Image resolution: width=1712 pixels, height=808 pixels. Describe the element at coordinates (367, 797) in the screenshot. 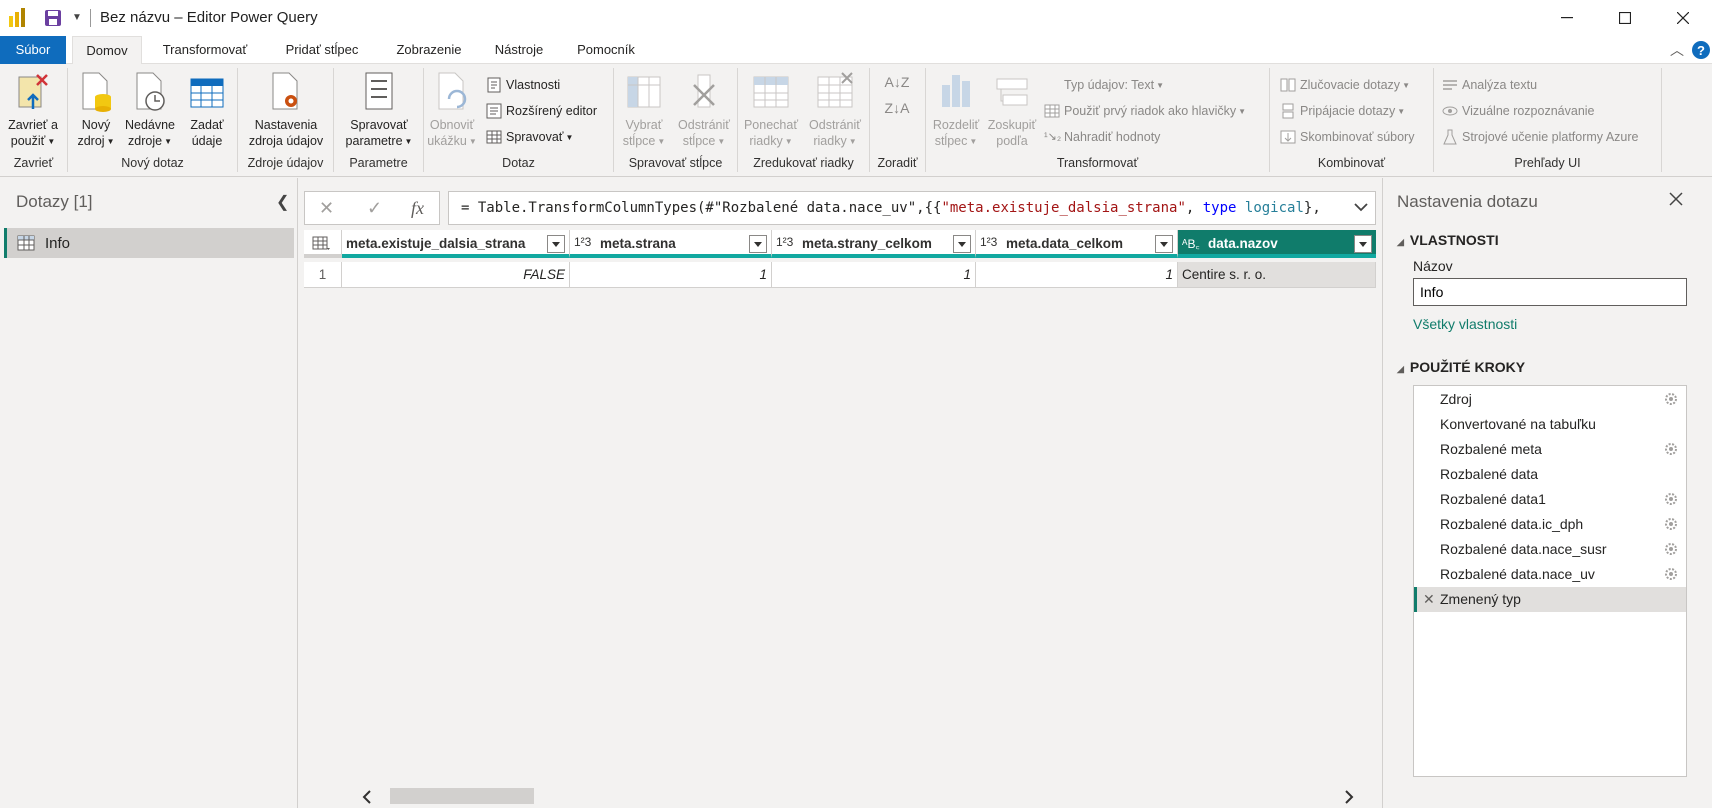

I see `scroll-left-icon` at that location.